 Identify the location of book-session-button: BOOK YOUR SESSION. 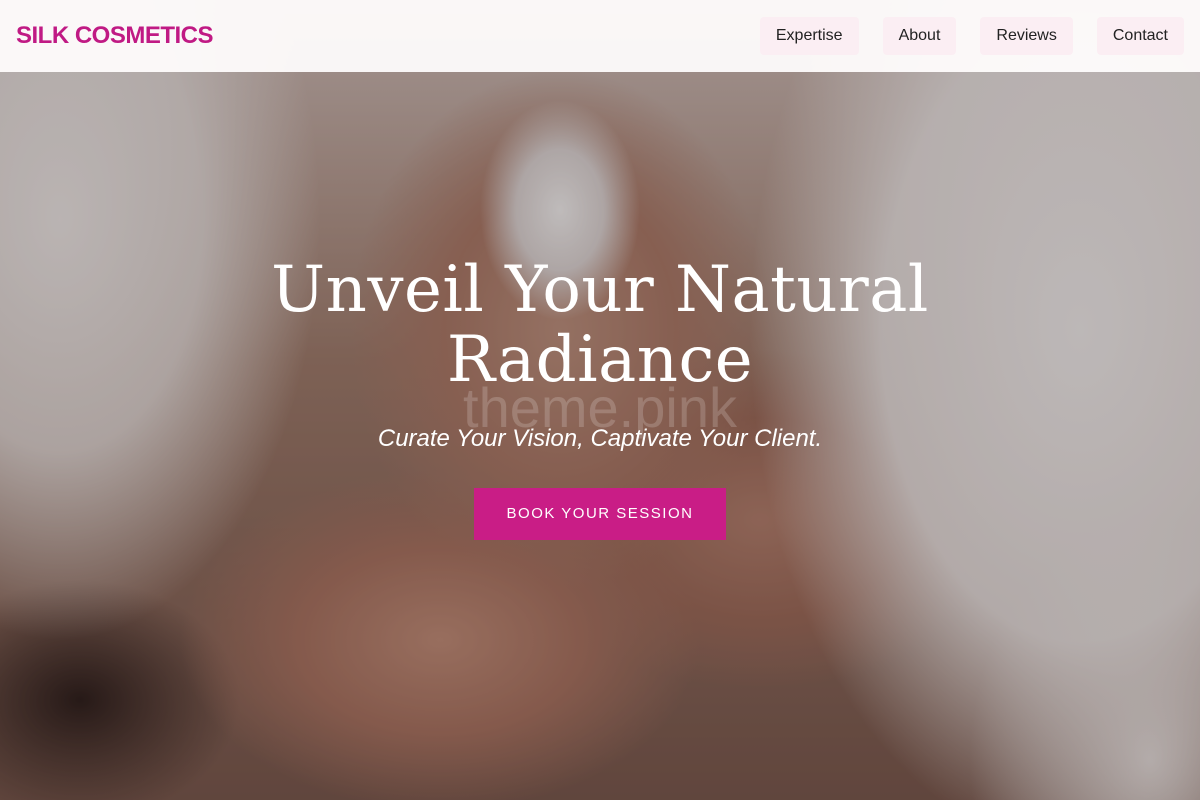
(600, 514).